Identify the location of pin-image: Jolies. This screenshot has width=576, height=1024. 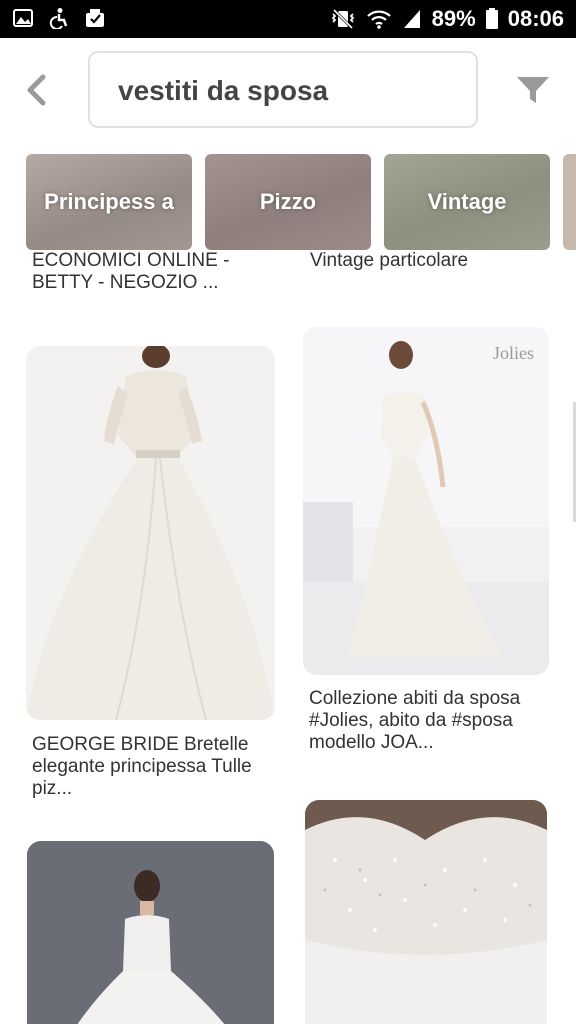
(426, 501).